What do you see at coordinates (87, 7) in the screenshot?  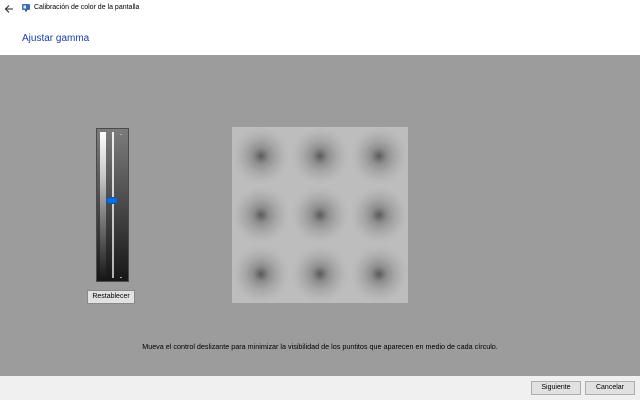 I see `window-title: Calibración de color de la pantalla` at bounding box center [87, 7].